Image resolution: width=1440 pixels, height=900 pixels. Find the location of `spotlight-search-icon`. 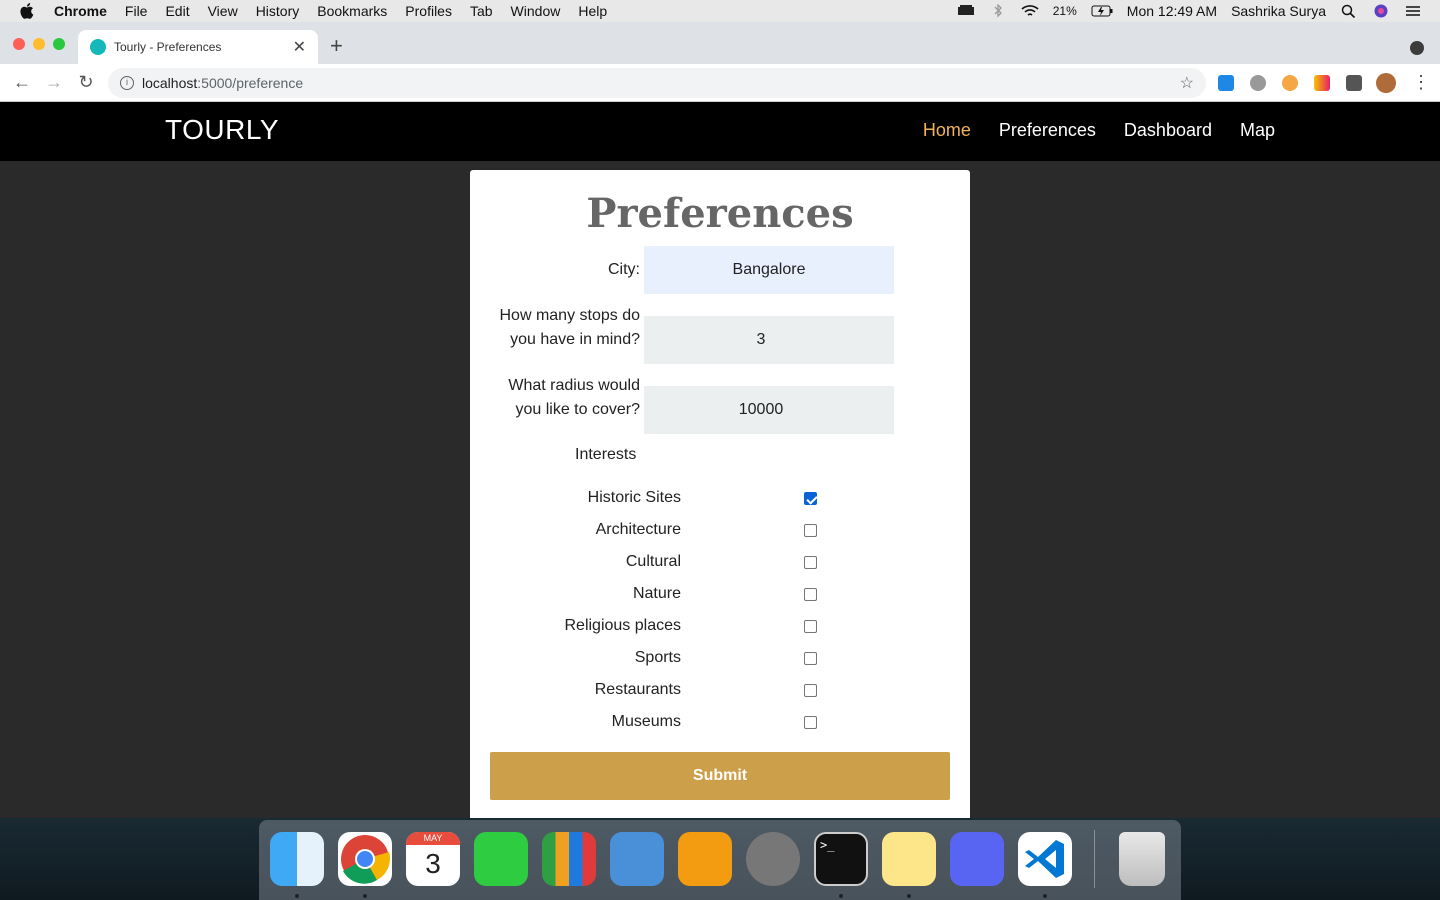

spotlight-search-icon is located at coordinates (1349, 11).